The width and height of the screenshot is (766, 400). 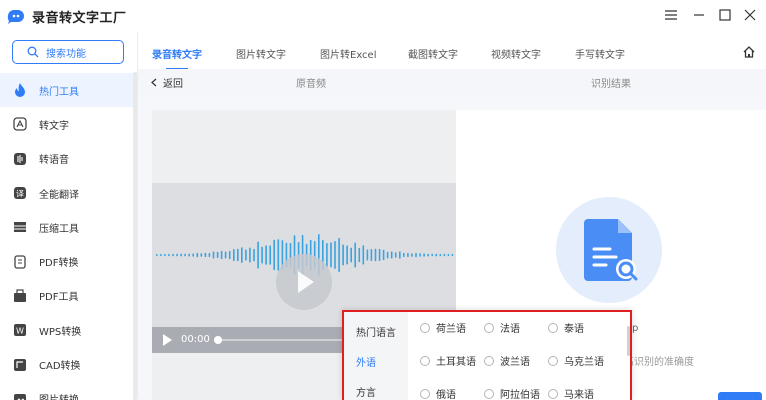 I want to click on tab-audio-to-text: 录音转文字, so click(x=177, y=53).